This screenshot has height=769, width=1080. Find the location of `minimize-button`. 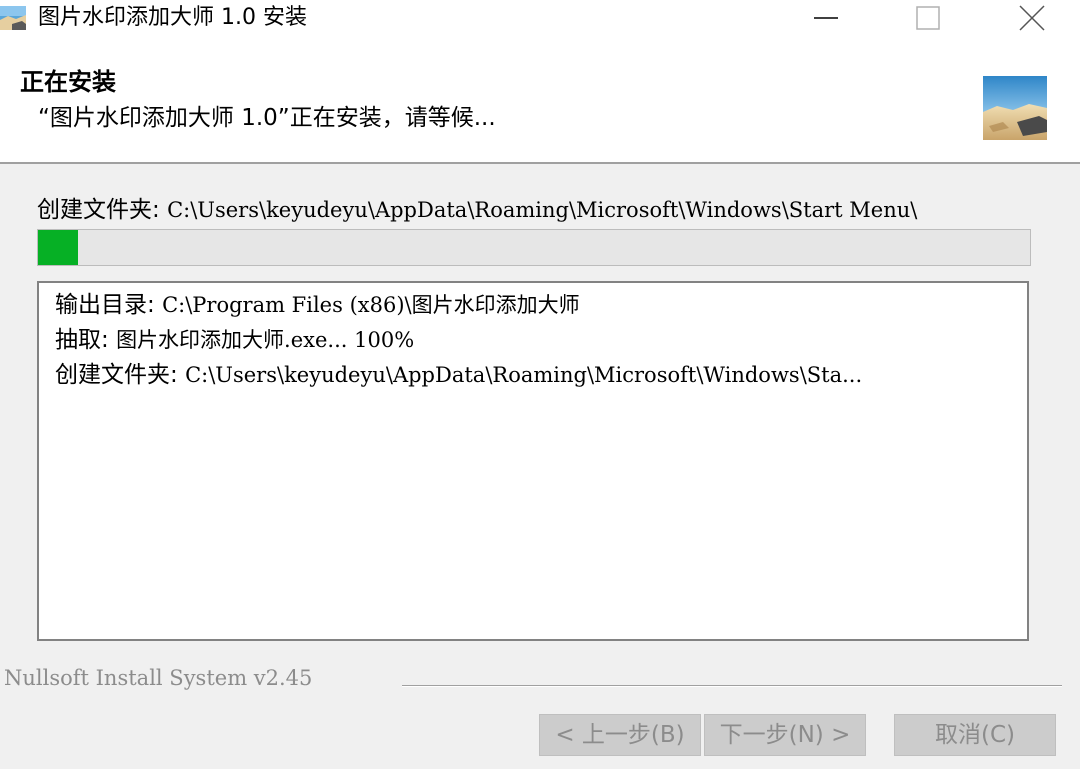

minimize-button is located at coordinates (826, 18).